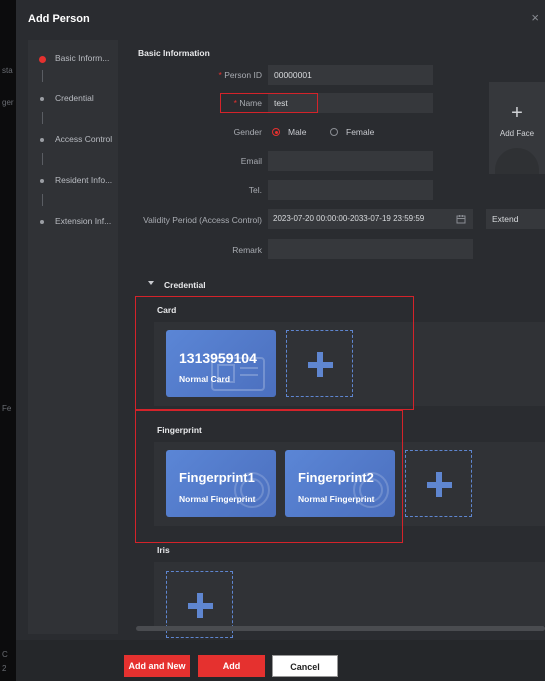 The image size is (545, 681). What do you see at coordinates (255, 190) in the screenshot?
I see `tel-label: Tel.` at bounding box center [255, 190].